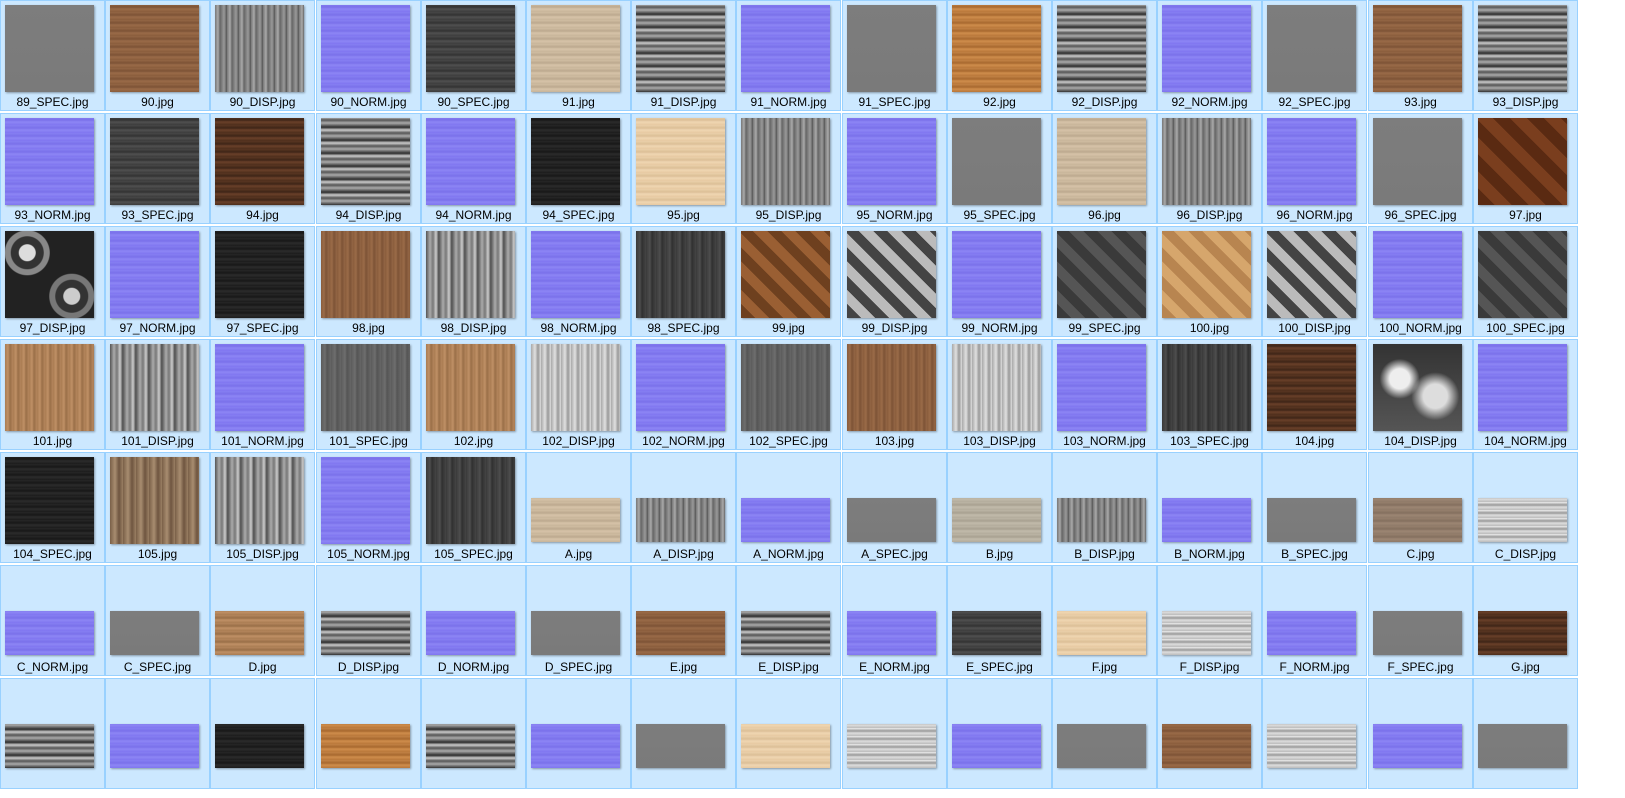 The height and width of the screenshot is (798, 1625). I want to click on file-item: 102_NORM.jpg, so click(683, 394).